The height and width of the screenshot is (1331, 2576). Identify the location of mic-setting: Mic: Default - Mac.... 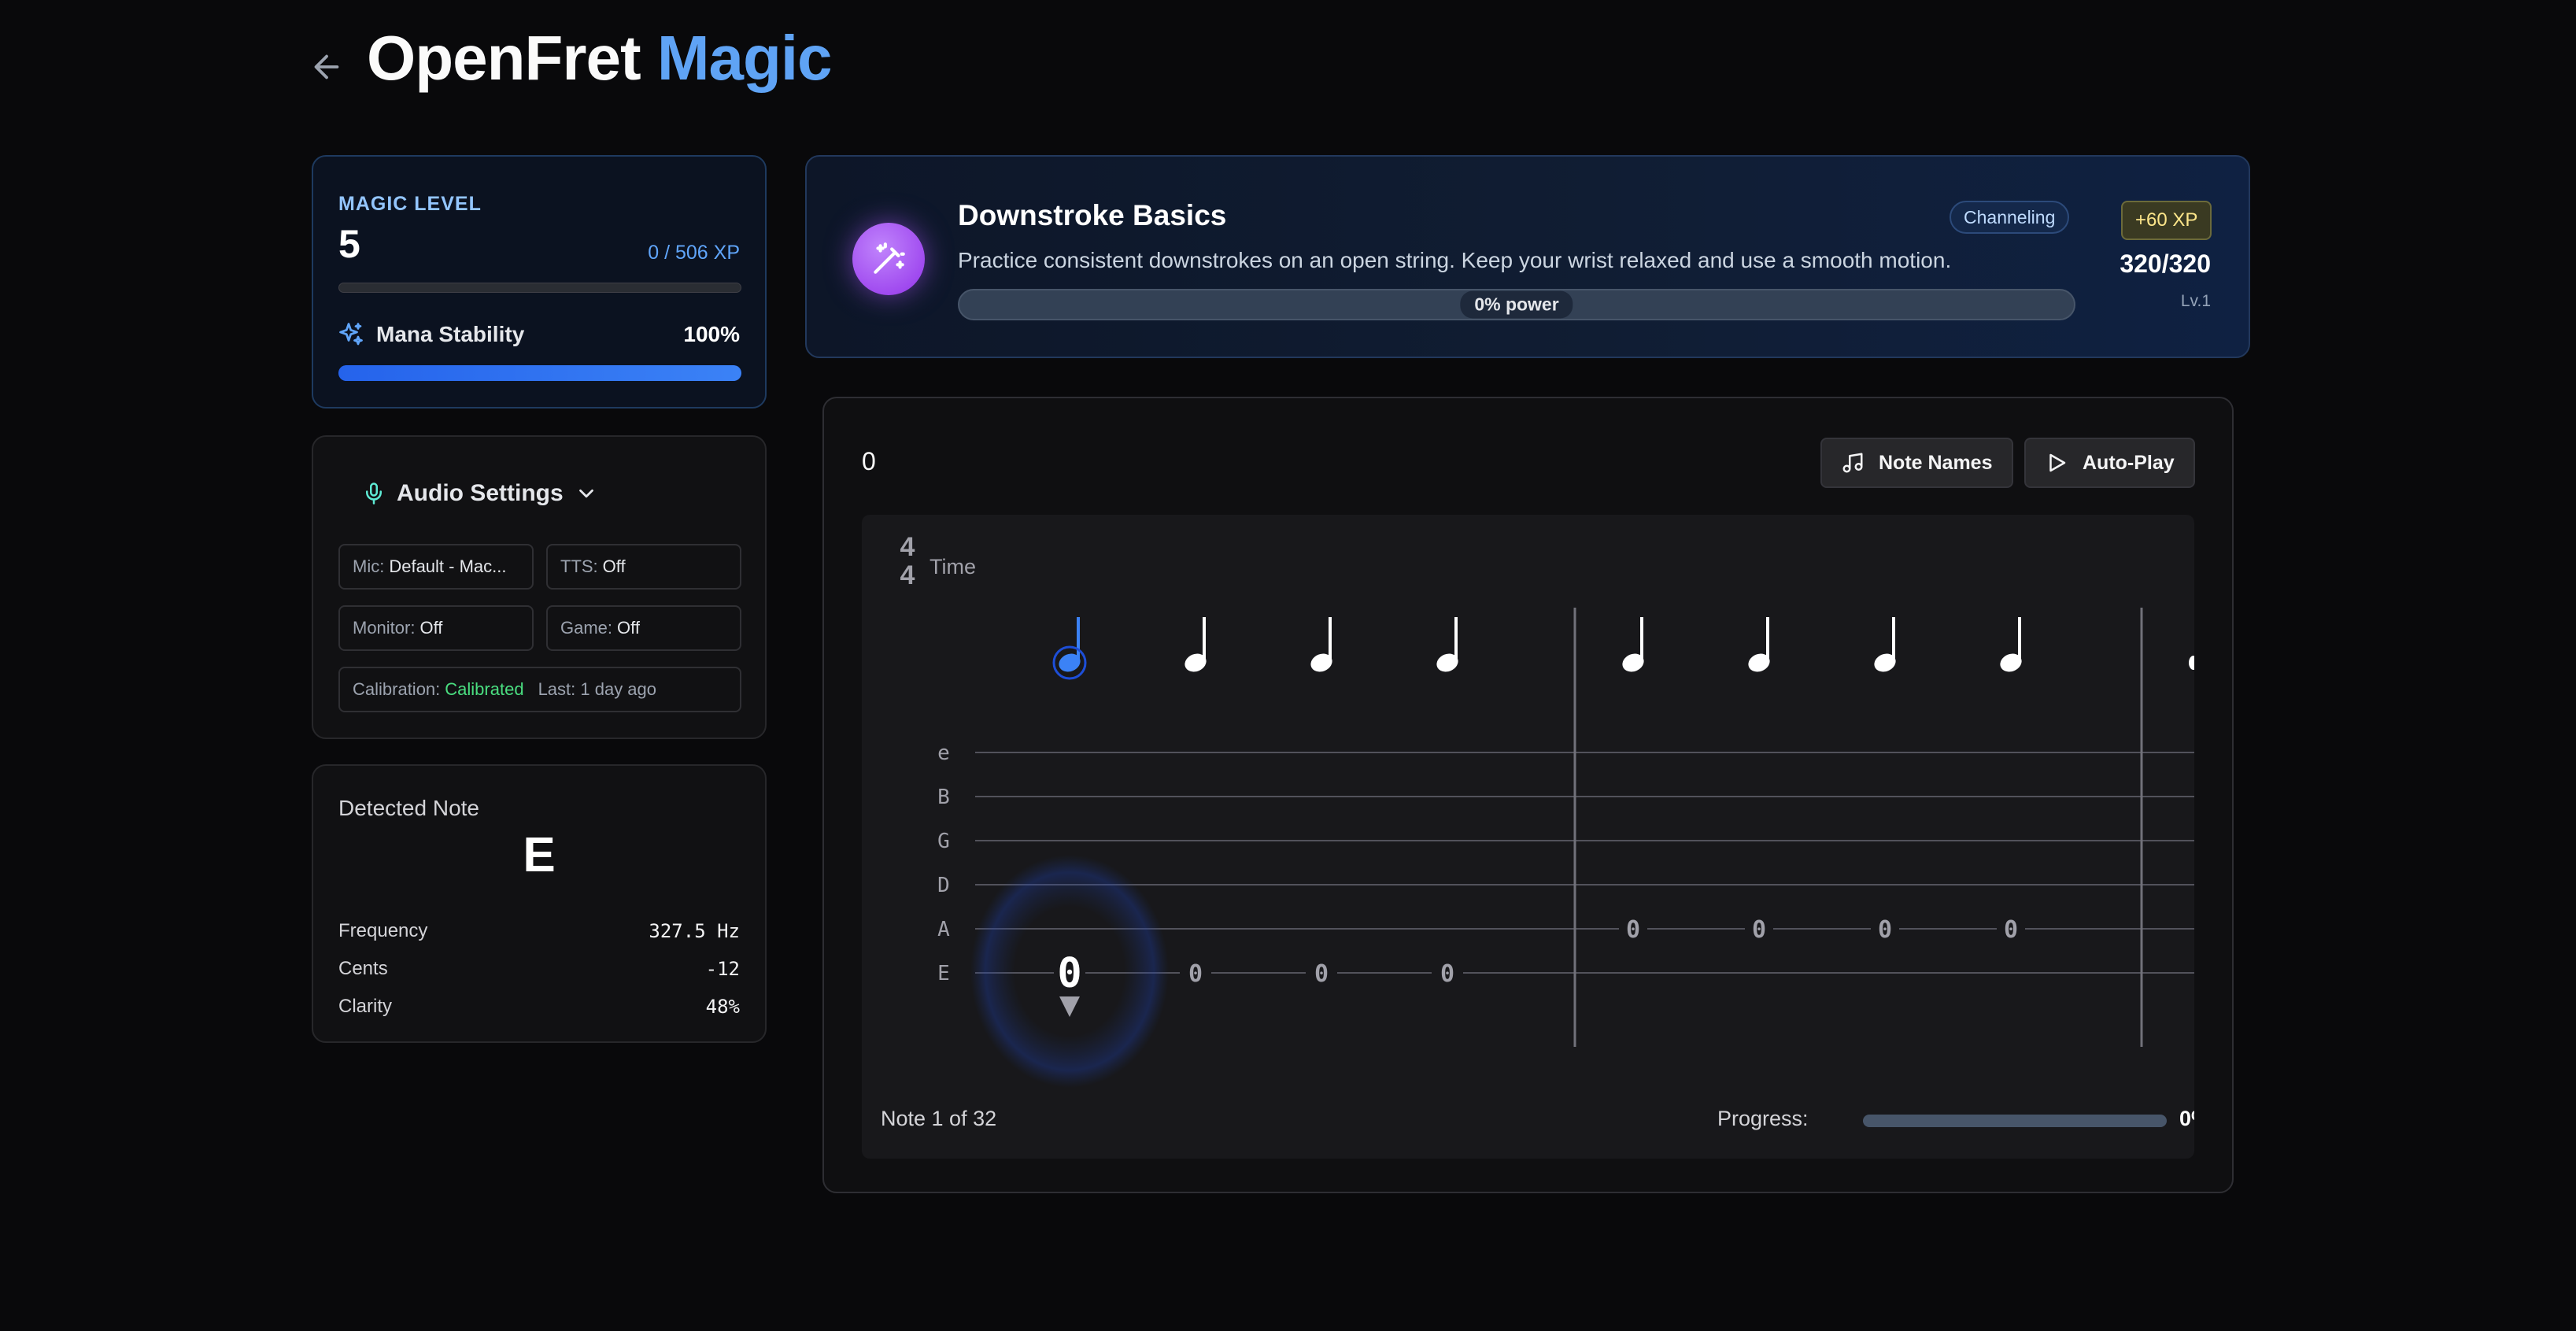
(436, 567).